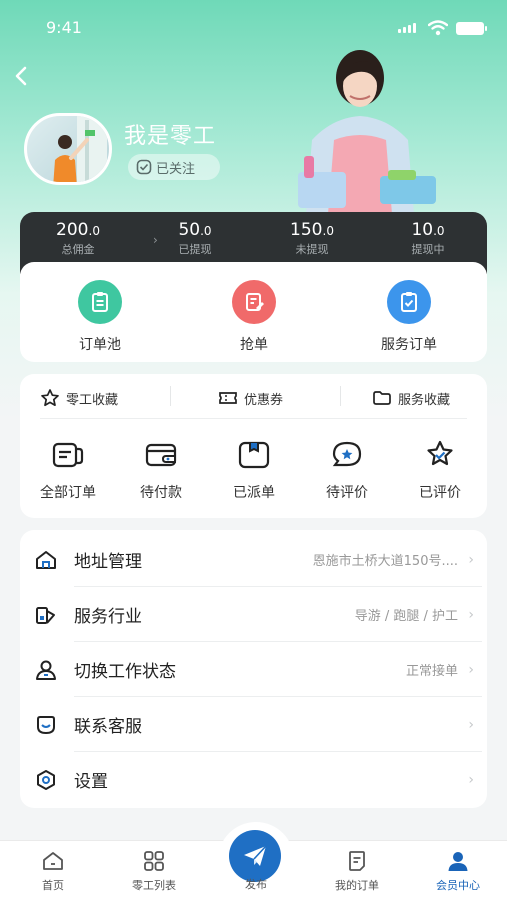  I want to click on tab-label: 首页, so click(53, 885).